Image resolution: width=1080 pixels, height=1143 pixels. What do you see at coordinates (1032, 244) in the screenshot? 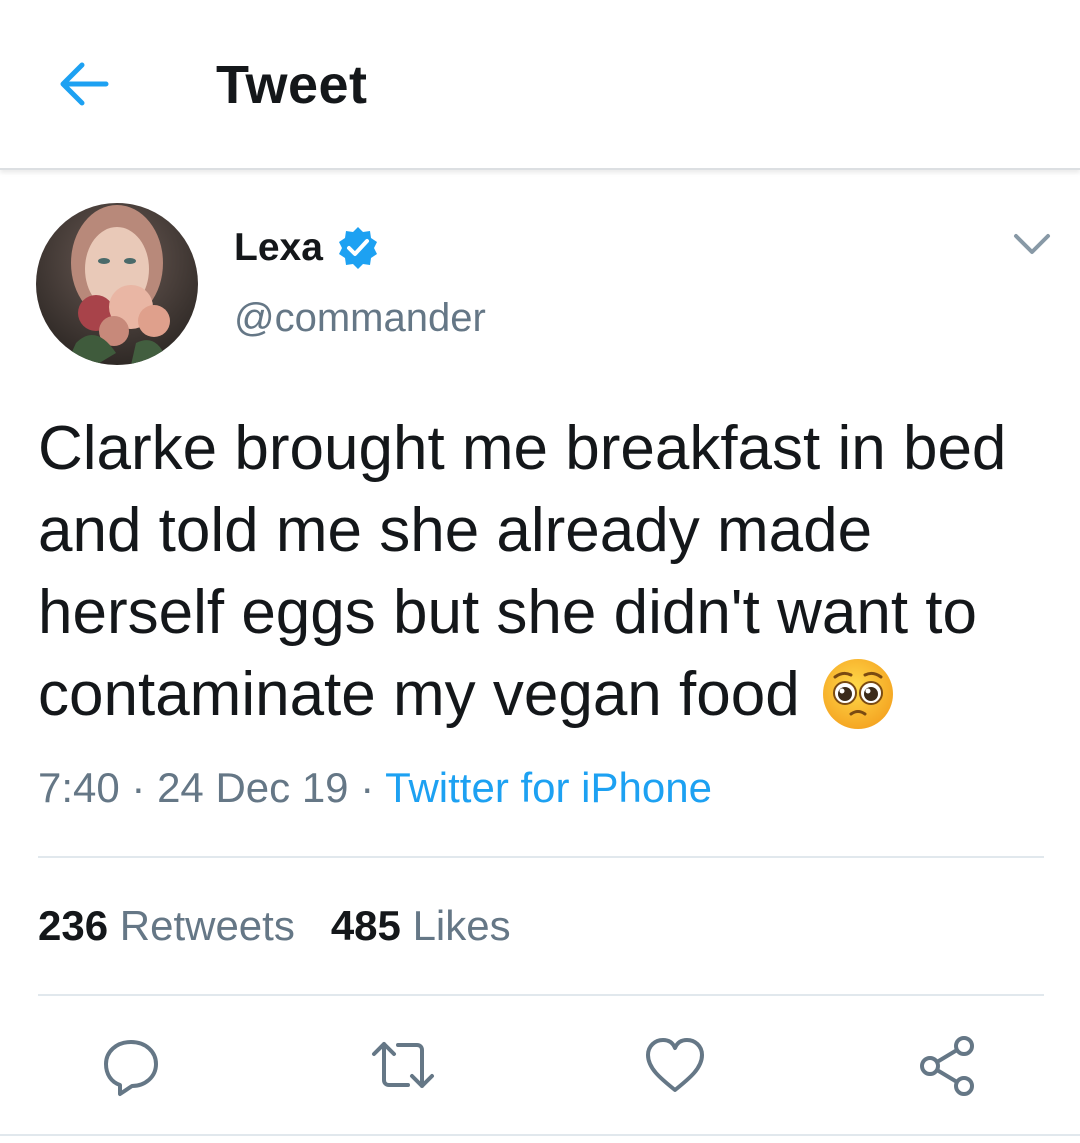
I see `chevron-down-icon` at bounding box center [1032, 244].